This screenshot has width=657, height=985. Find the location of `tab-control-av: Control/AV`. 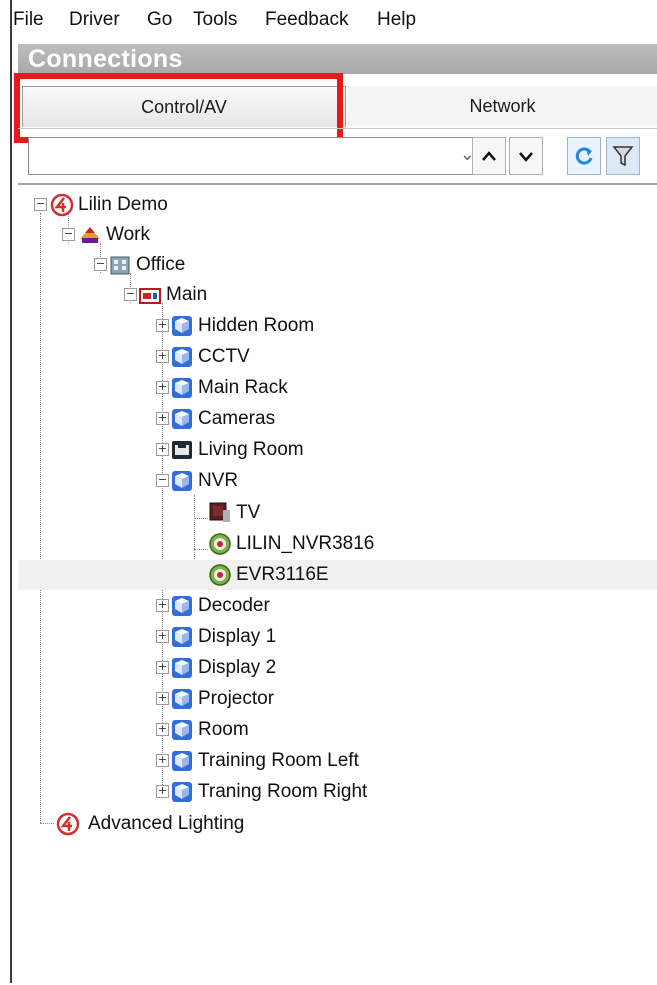

tab-control-av: Control/AV is located at coordinates (184, 106).